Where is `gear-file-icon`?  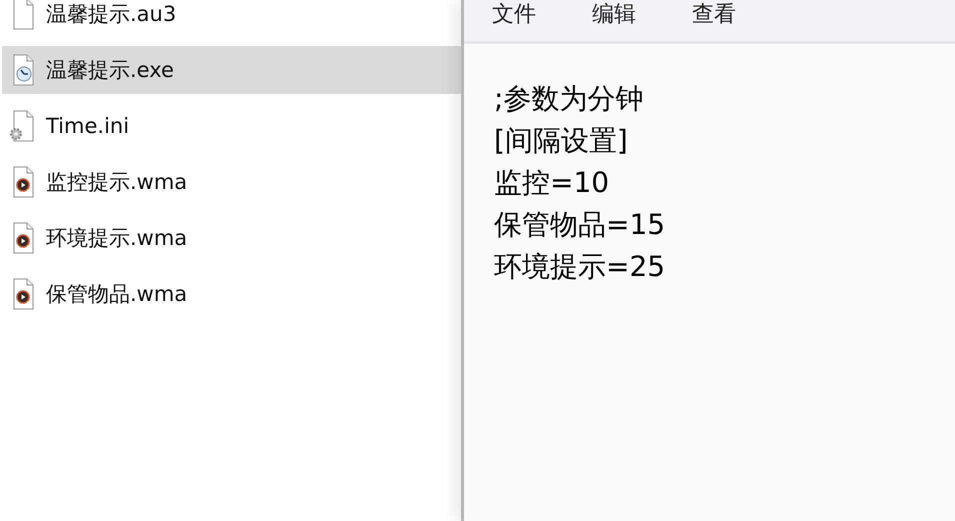
gear-file-icon is located at coordinates (23, 126).